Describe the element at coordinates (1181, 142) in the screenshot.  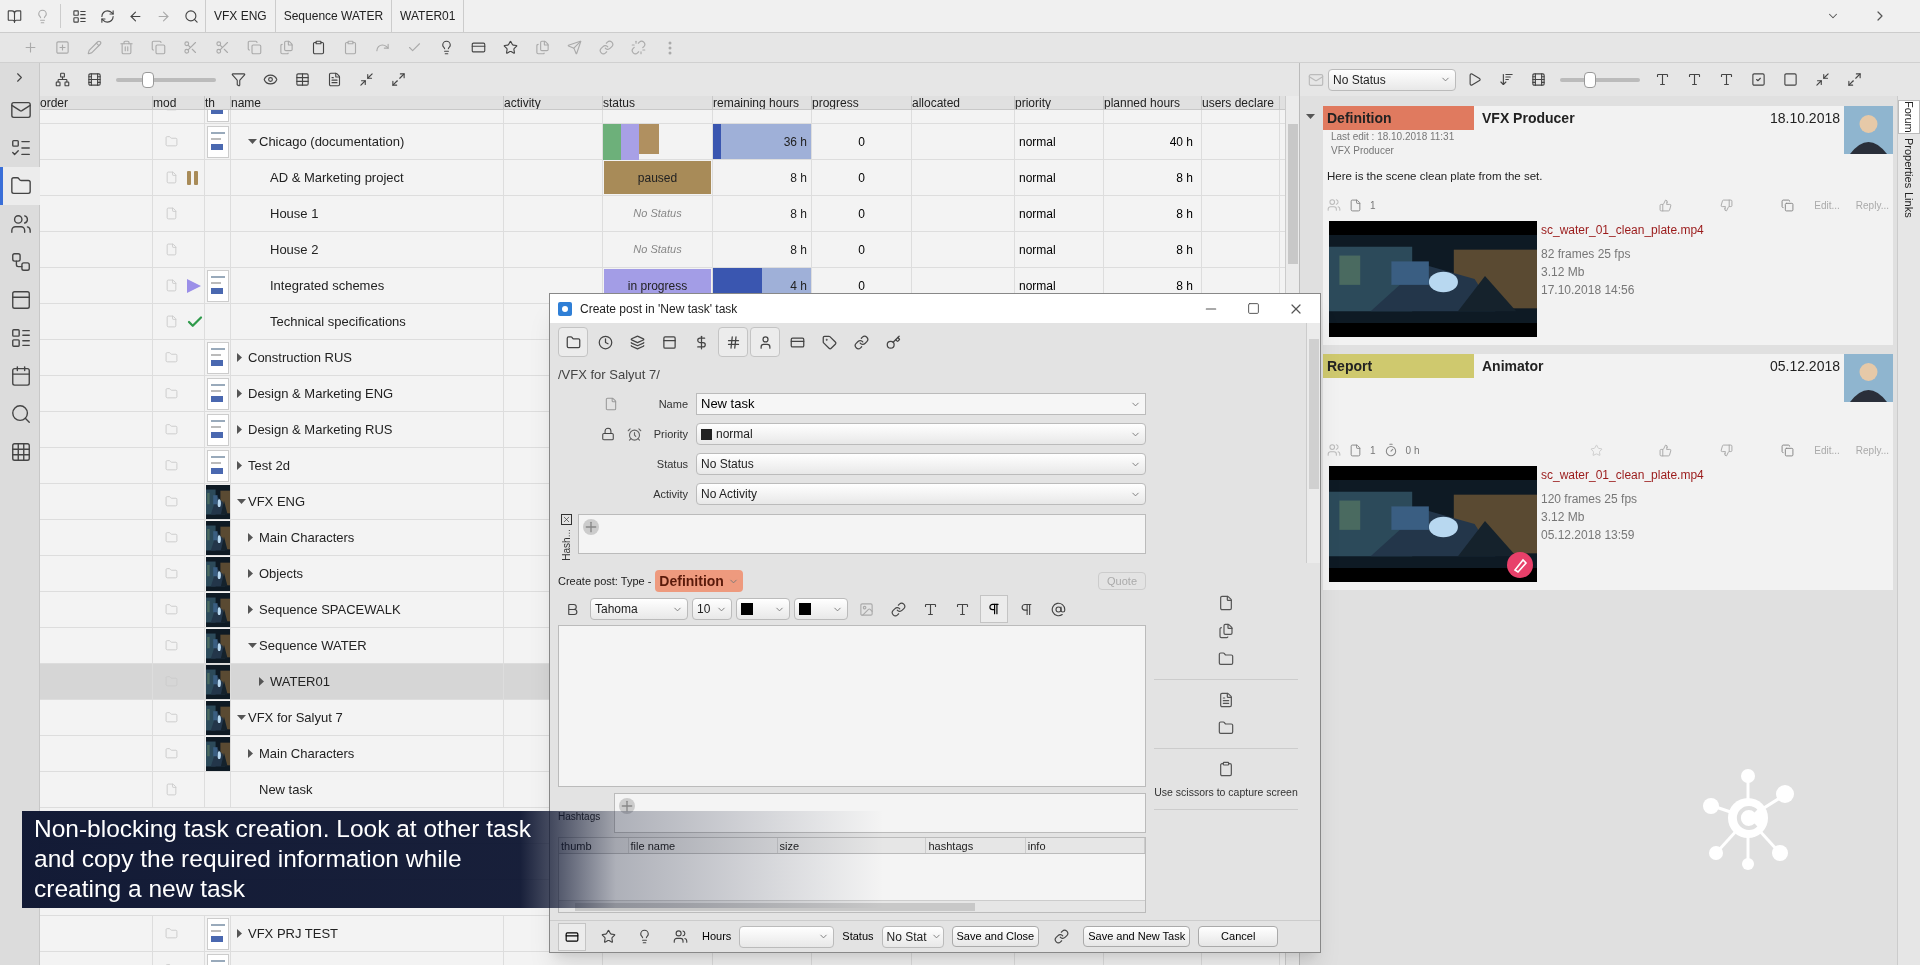
I see `planned-hours: 40 h` at that location.